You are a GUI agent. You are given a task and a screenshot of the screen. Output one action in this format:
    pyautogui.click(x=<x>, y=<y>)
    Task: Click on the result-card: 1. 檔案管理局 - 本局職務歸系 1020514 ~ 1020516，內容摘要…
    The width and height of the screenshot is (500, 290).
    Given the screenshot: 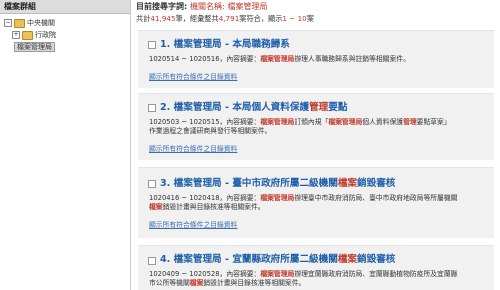 What is the action you would take?
    pyautogui.click(x=316, y=59)
    